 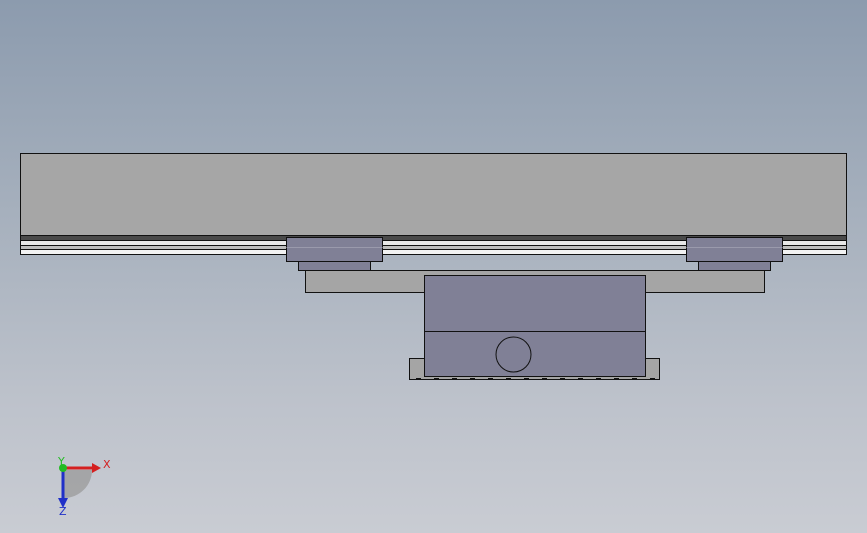 I want to click on view-triad: X Y Z, so click(x=84, y=486).